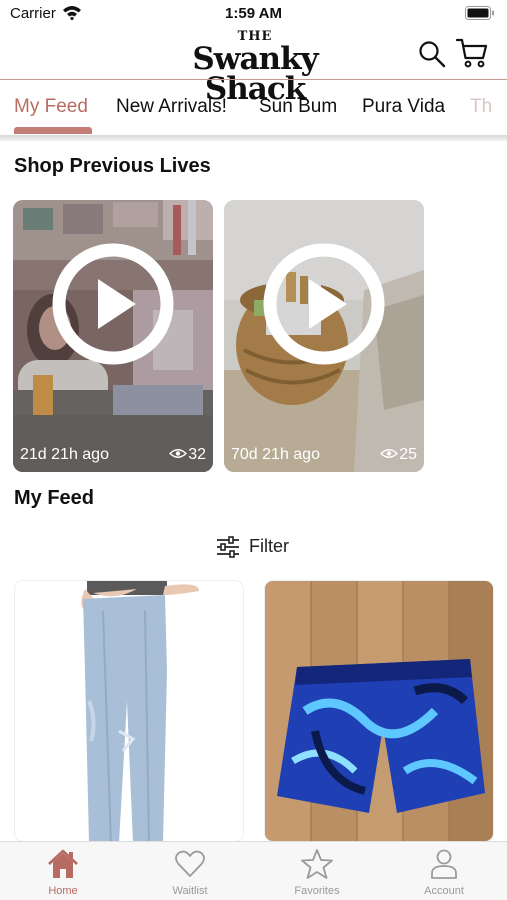 The height and width of the screenshot is (900, 507). What do you see at coordinates (275, 454) in the screenshot?
I see `live-time-ago: 70d 21h ago` at bounding box center [275, 454].